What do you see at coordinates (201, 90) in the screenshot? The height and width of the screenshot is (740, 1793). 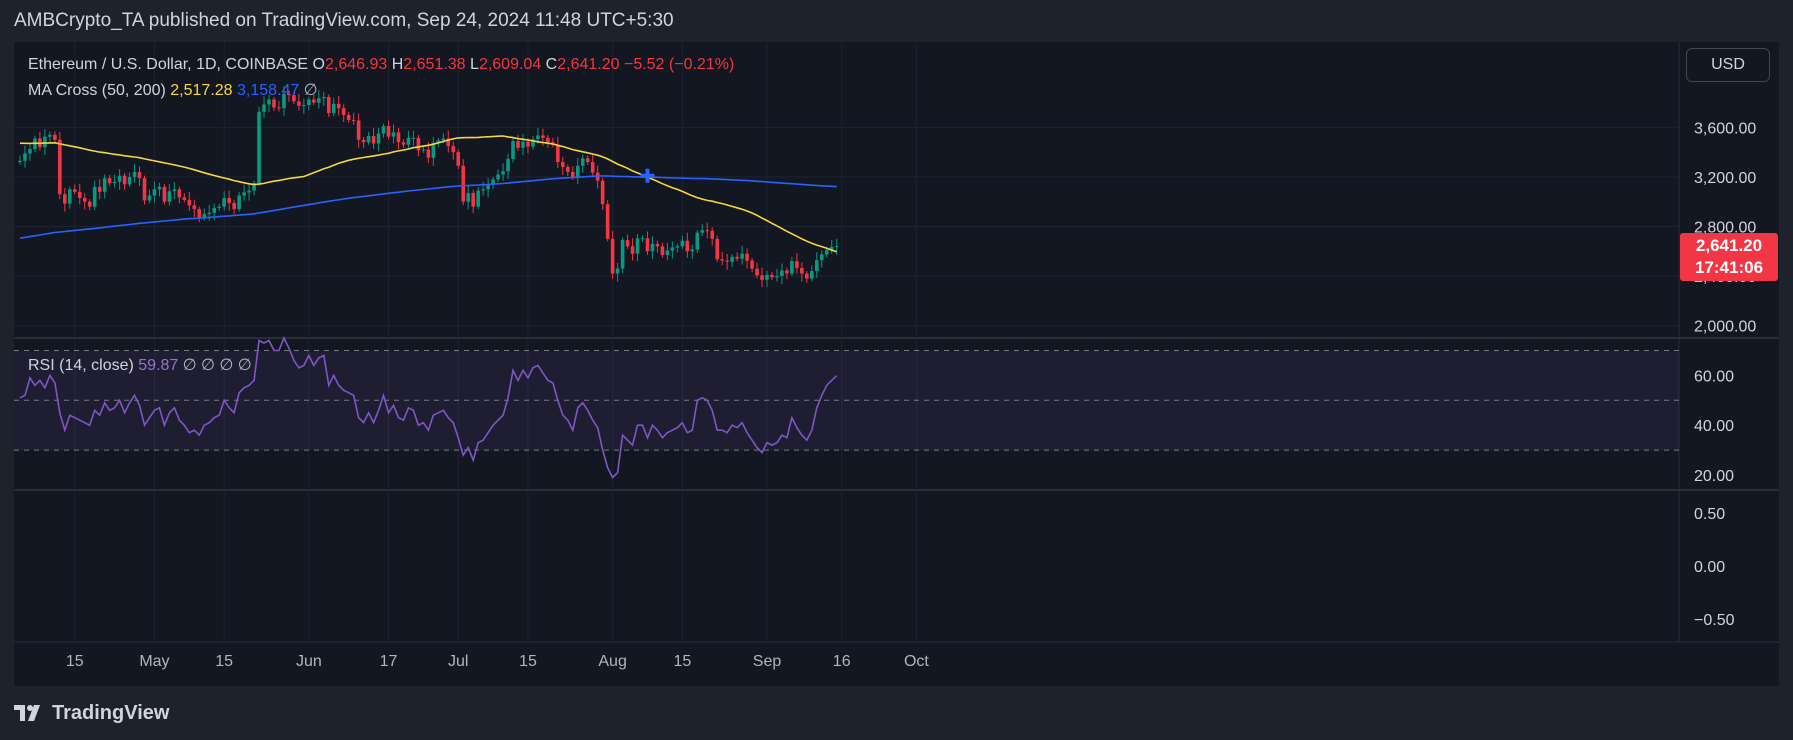 I see `ma50-value: 2,517.28` at bounding box center [201, 90].